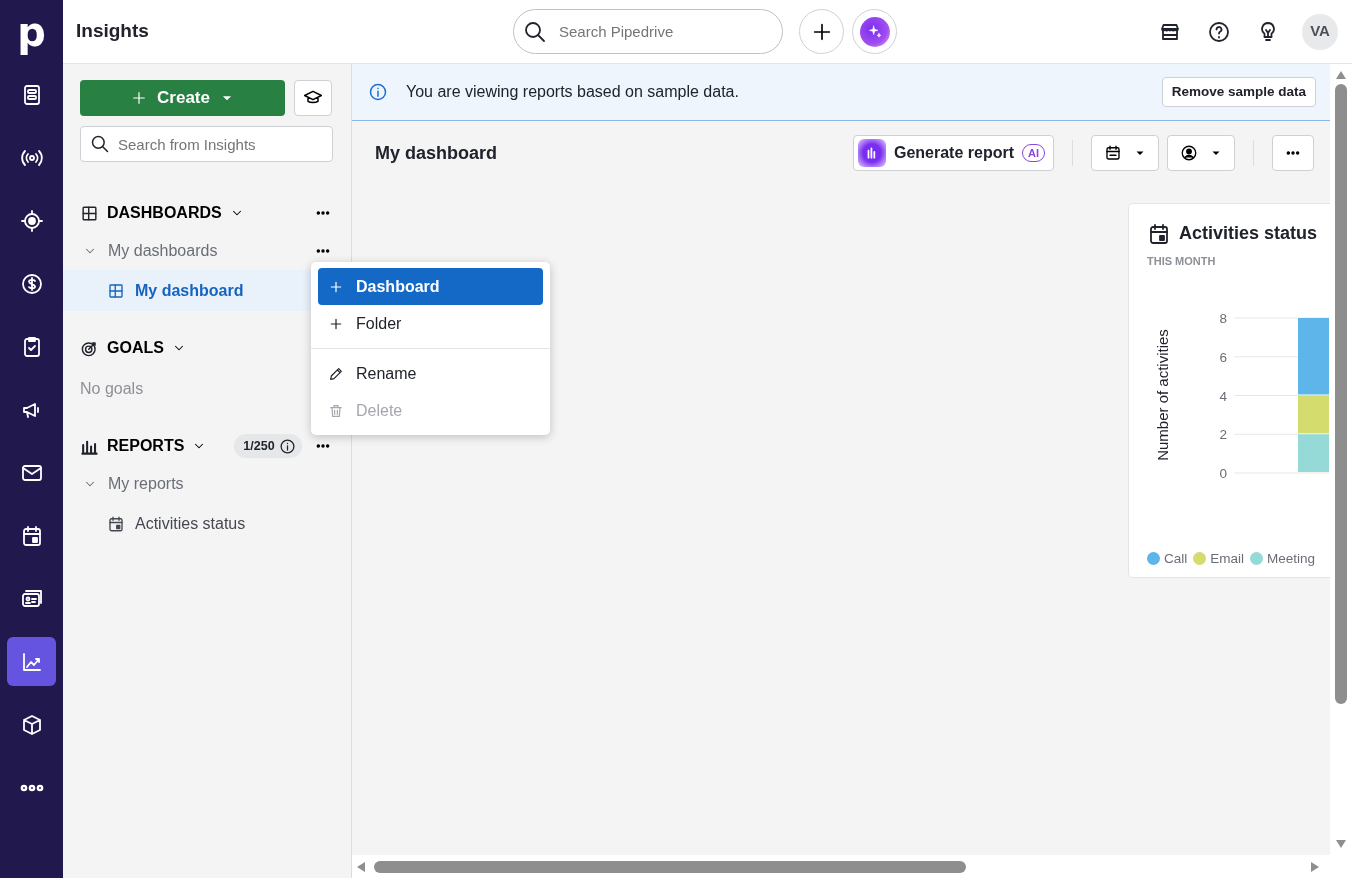  Describe the element at coordinates (1223, 473) in the screenshot. I see `tick-label: 0` at that location.